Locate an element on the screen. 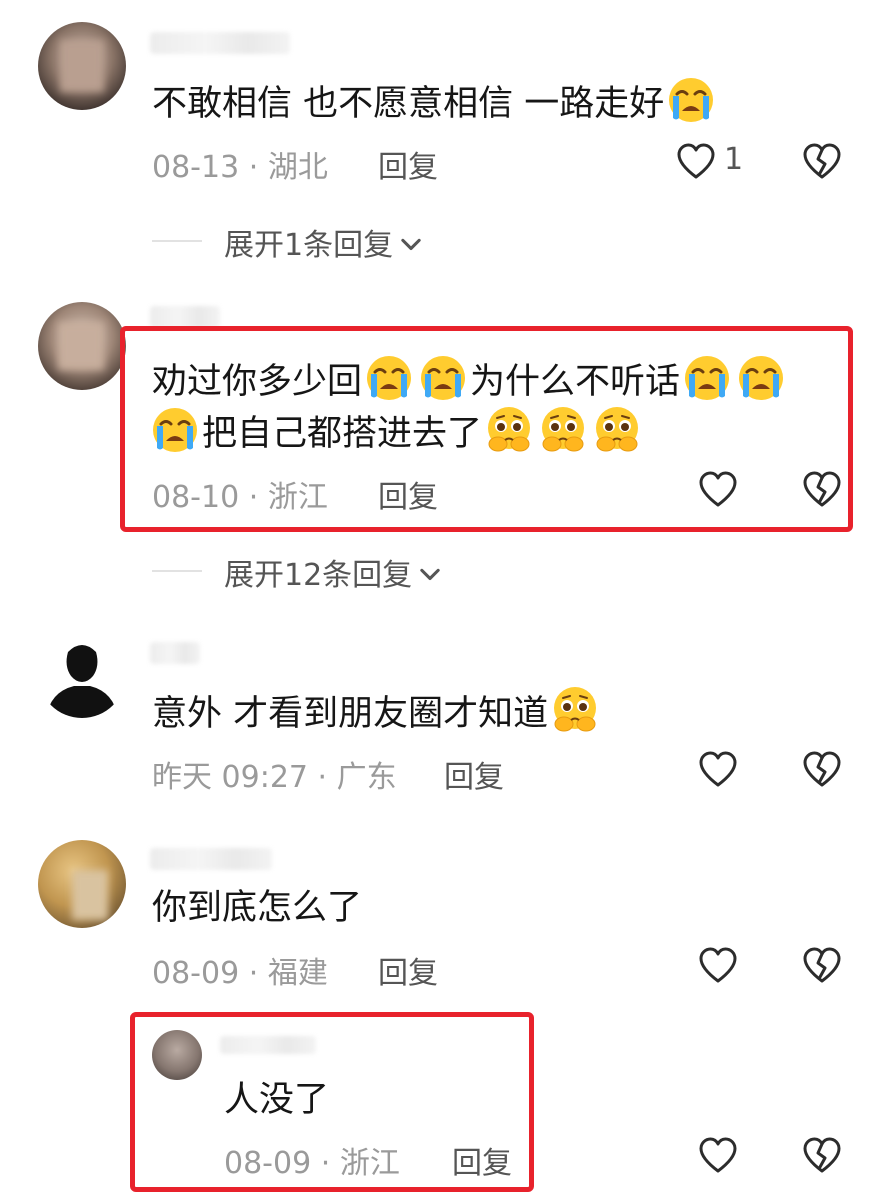 The height and width of the screenshot is (1199, 890). comment-text: 不敢相信 也不愿意相信 一路走好 is located at coordinates (435, 102).